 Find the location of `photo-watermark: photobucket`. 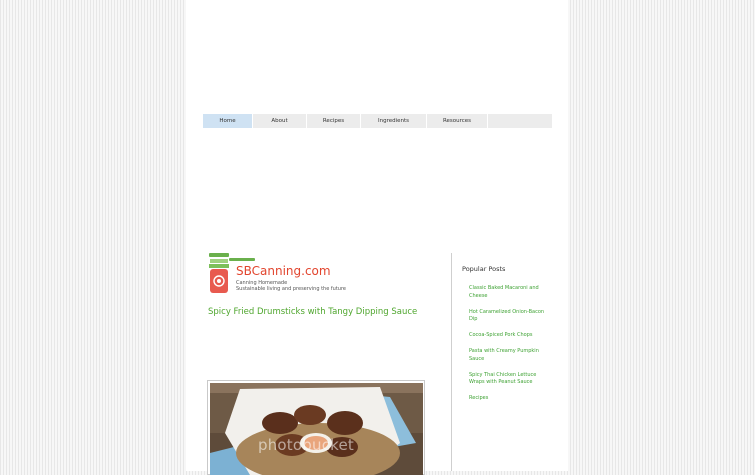

photo-watermark: photobucket is located at coordinates (306, 445).